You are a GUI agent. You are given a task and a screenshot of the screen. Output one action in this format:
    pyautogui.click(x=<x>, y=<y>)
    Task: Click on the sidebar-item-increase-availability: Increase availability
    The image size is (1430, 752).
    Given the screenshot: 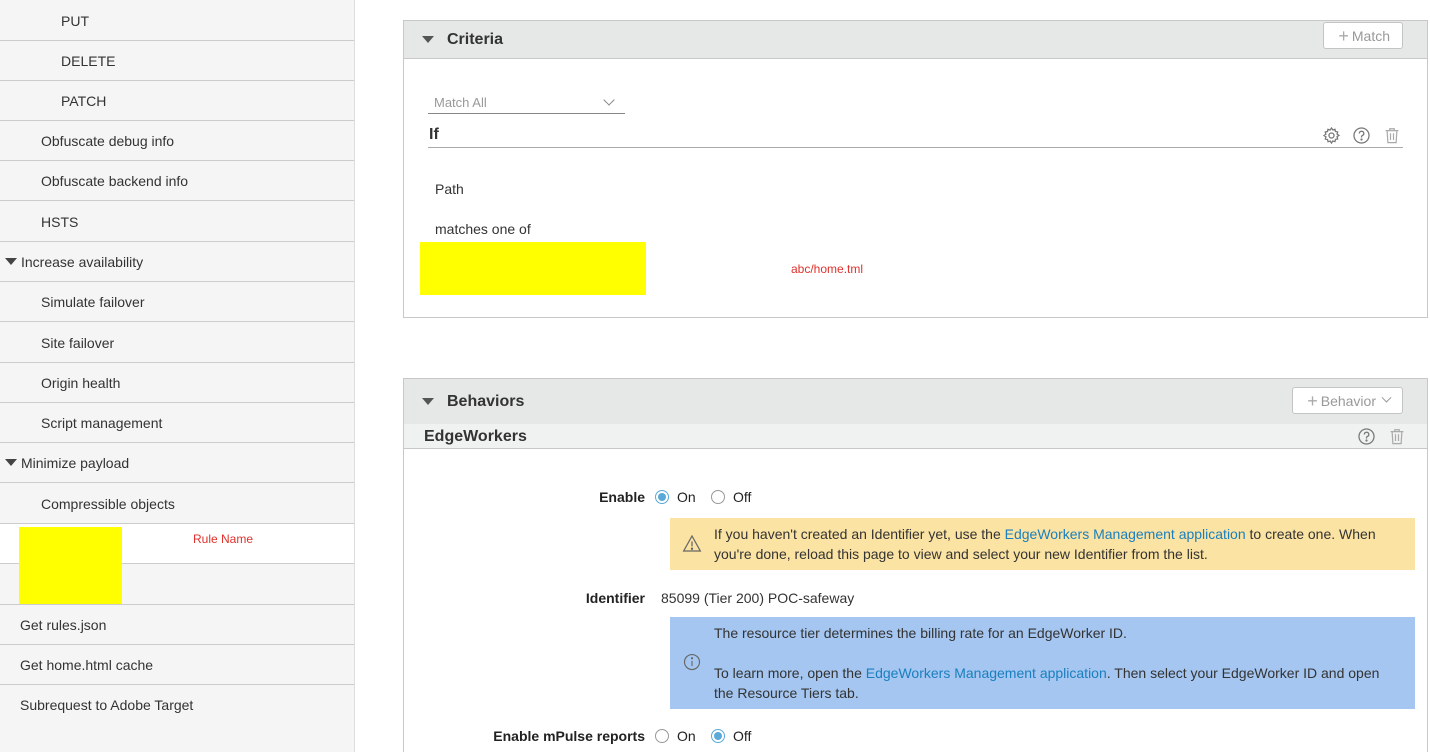 What is the action you would take?
    pyautogui.click(x=177, y=262)
    